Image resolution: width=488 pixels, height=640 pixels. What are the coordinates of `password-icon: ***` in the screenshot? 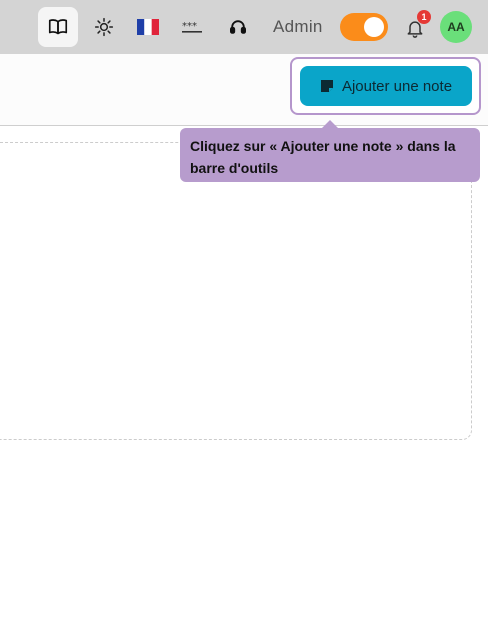 It's located at (192, 27).